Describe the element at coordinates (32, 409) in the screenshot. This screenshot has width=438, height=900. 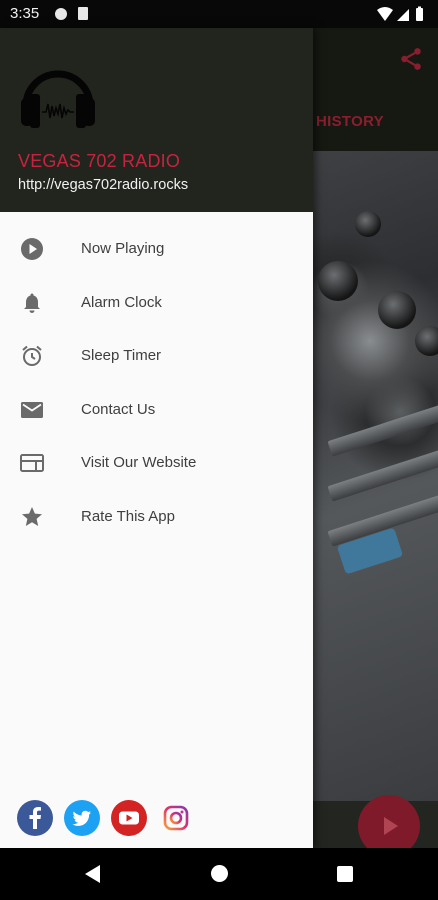
I see `mail-icon` at that location.